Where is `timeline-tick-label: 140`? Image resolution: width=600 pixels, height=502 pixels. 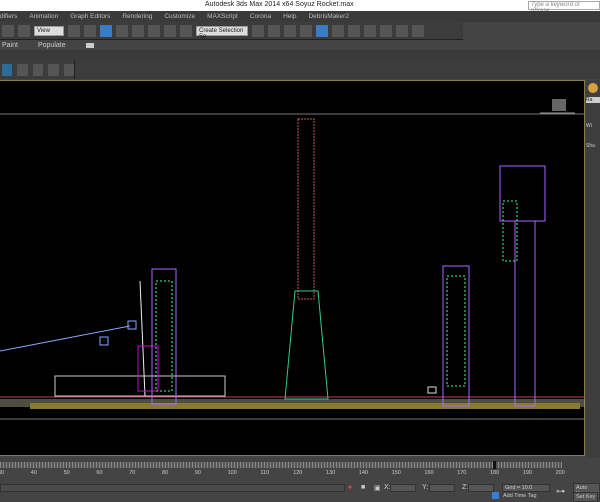 timeline-tick-label: 140 is located at coordinates (363, 473).